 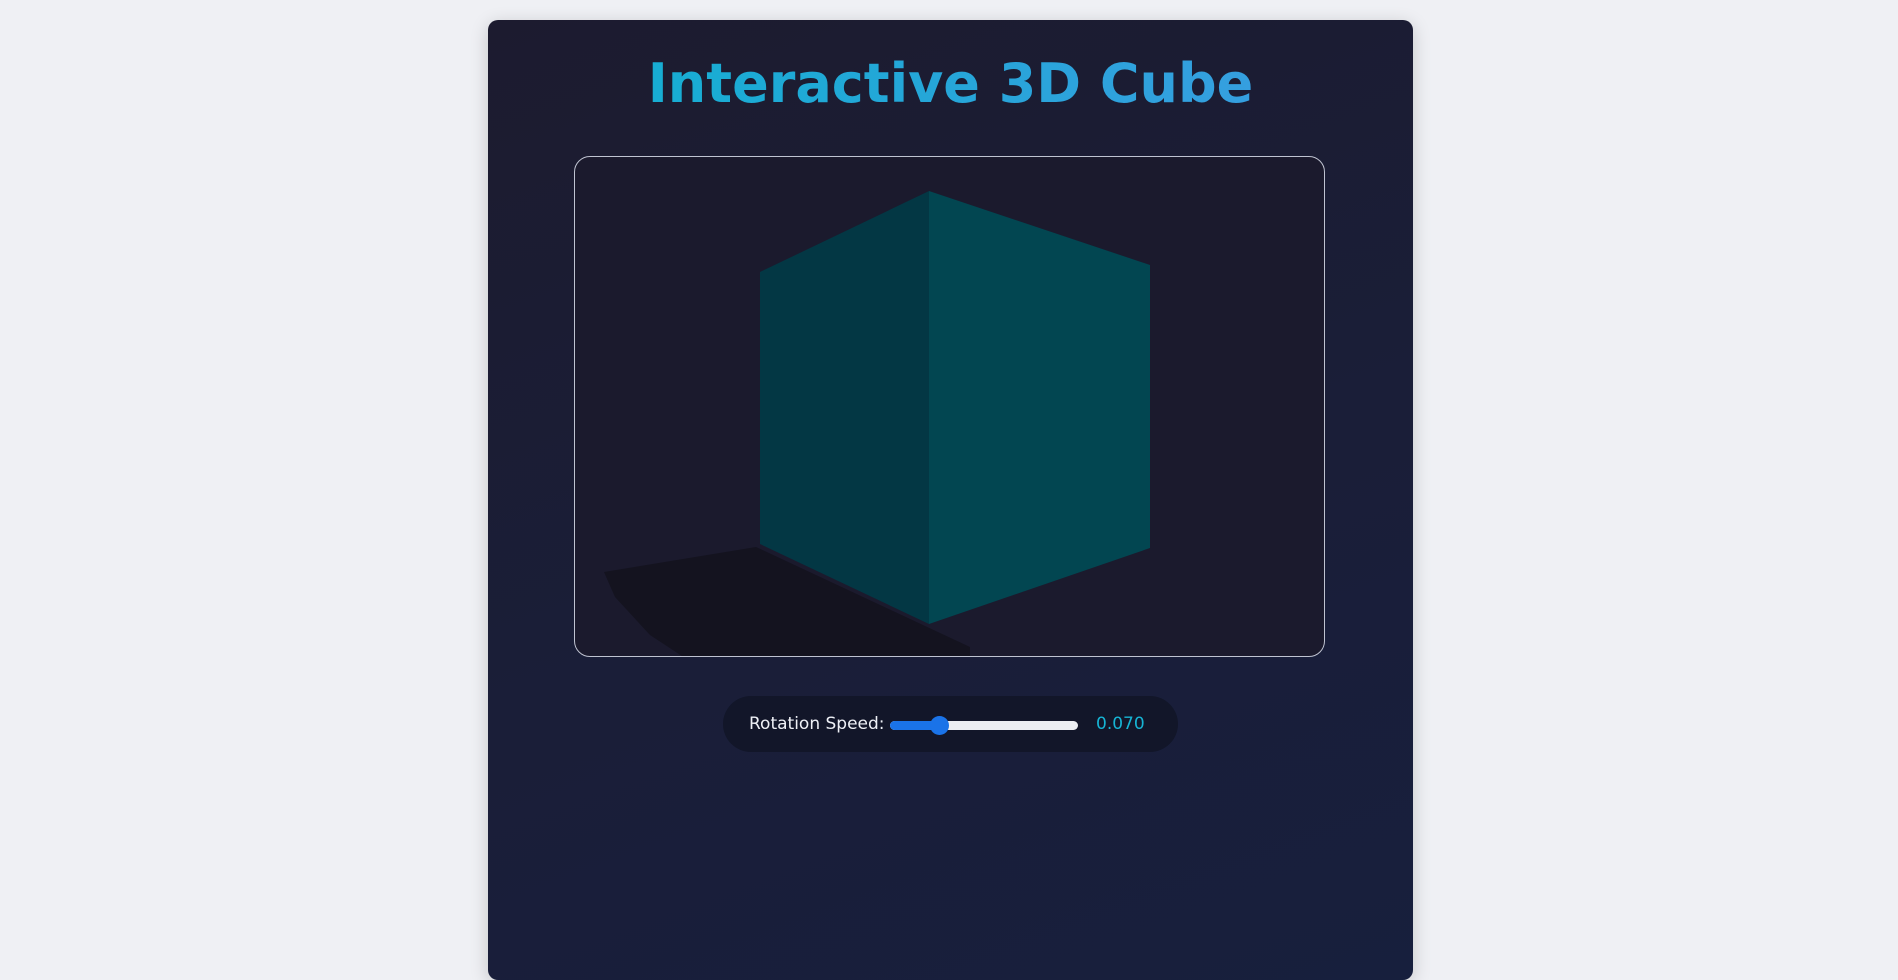 I want to click on rotation-speed-label: Rotation Speed:, so click(x=817, y=724).